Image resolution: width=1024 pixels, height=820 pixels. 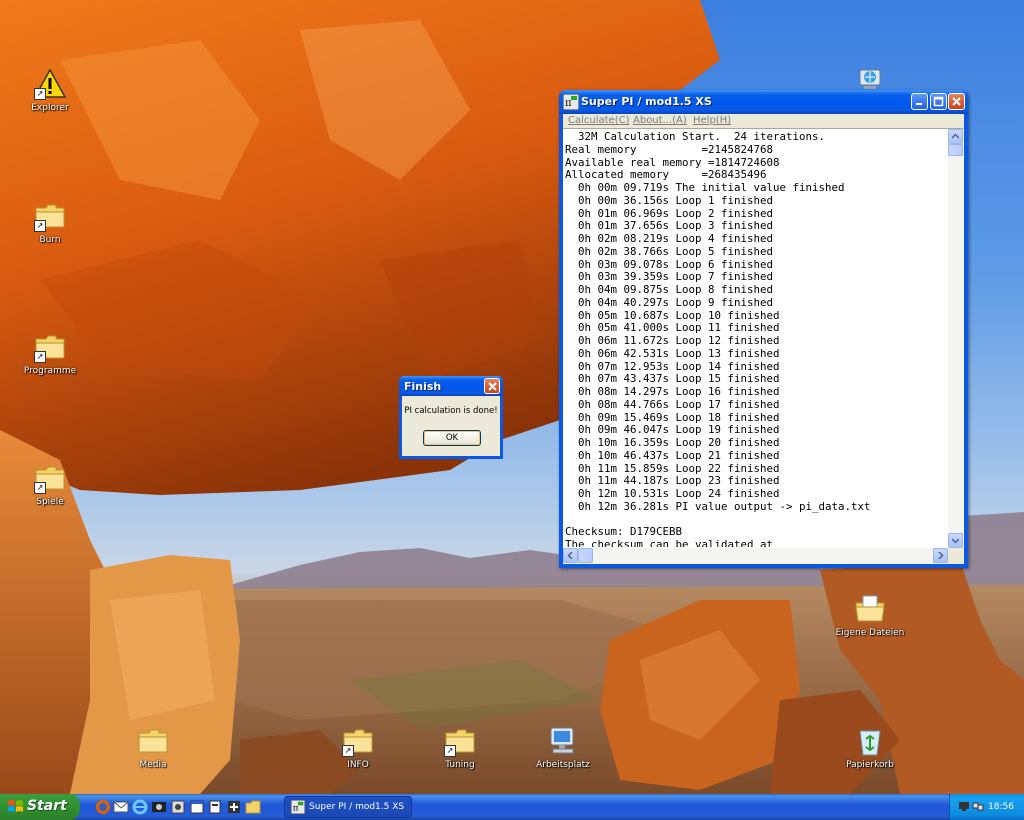 I want to click on explorer-icon, so click(x=253, y=807).